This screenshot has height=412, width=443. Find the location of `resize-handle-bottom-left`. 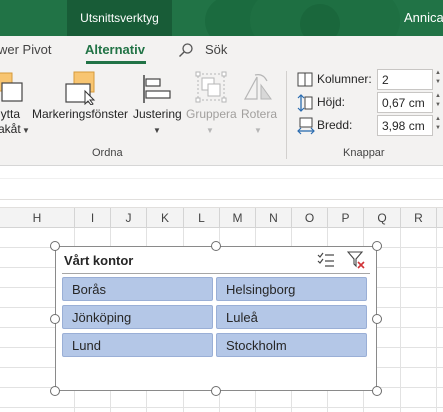

resize-handle-bottom-left is located at coordinates (55, 391).